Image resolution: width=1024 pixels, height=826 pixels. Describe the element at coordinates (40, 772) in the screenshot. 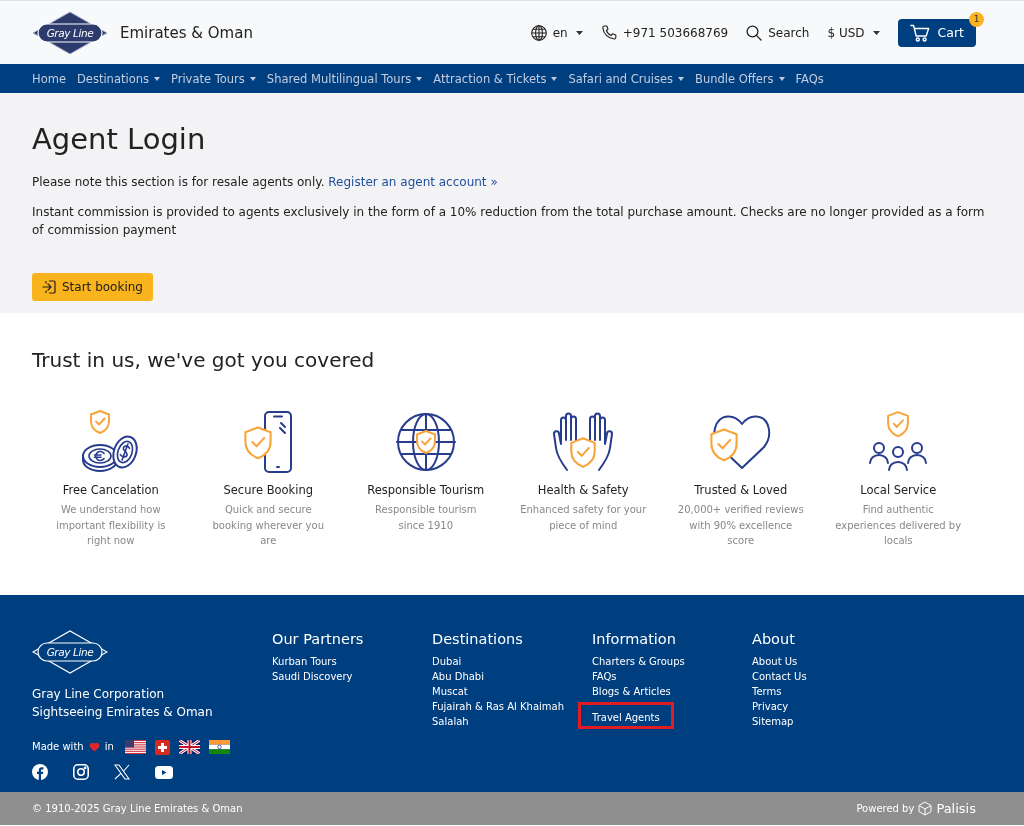

I see `facebook-icon` at that location.